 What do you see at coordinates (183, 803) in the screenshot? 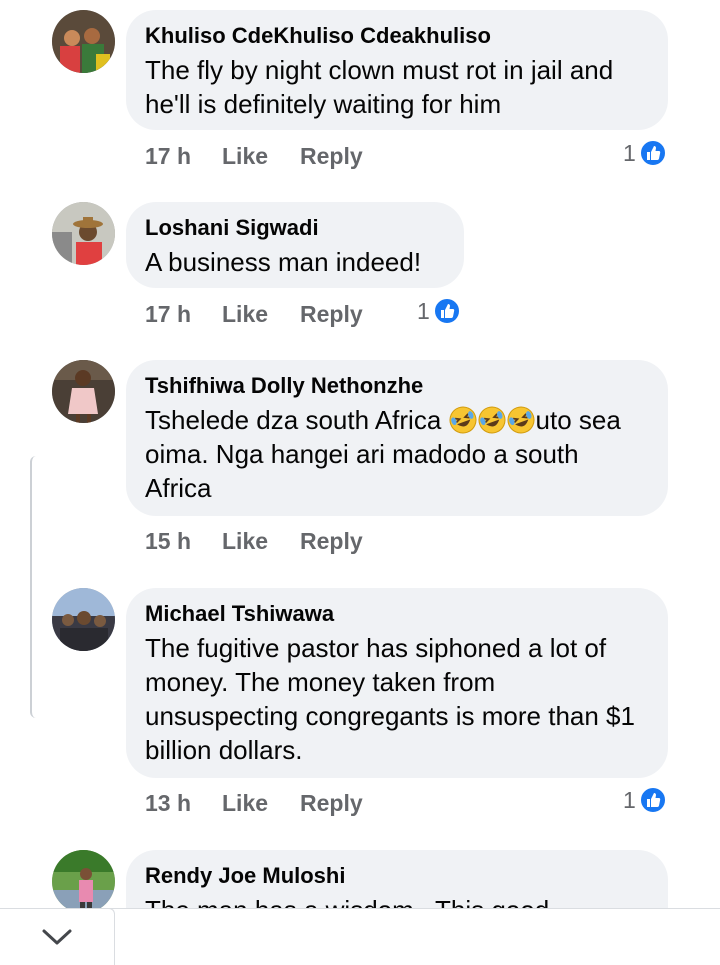
I see `comment-time: 13 h` at bounding box center [183, 803].